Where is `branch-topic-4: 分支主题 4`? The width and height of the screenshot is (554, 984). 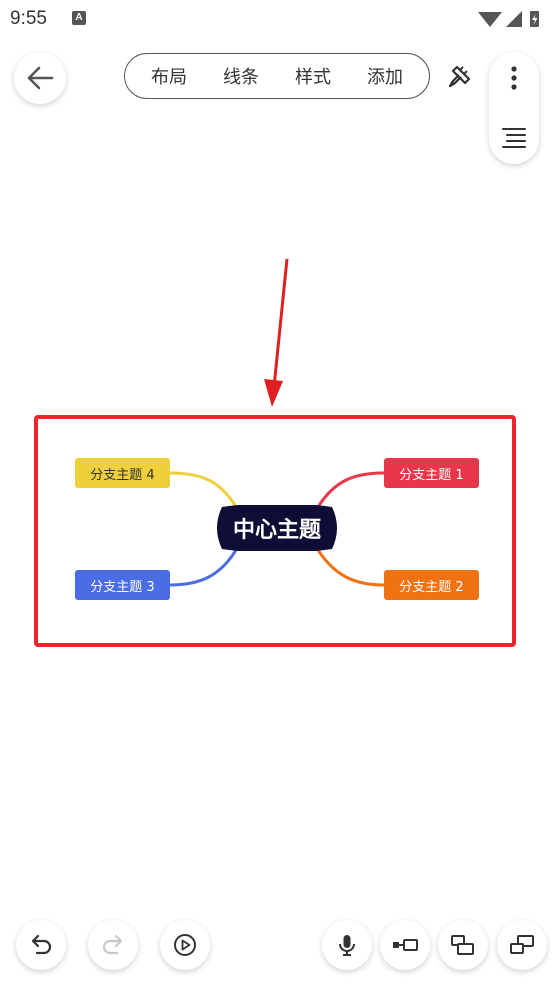
branch-topic-4: 分支主题 4 is located at coordinates (122, 473).